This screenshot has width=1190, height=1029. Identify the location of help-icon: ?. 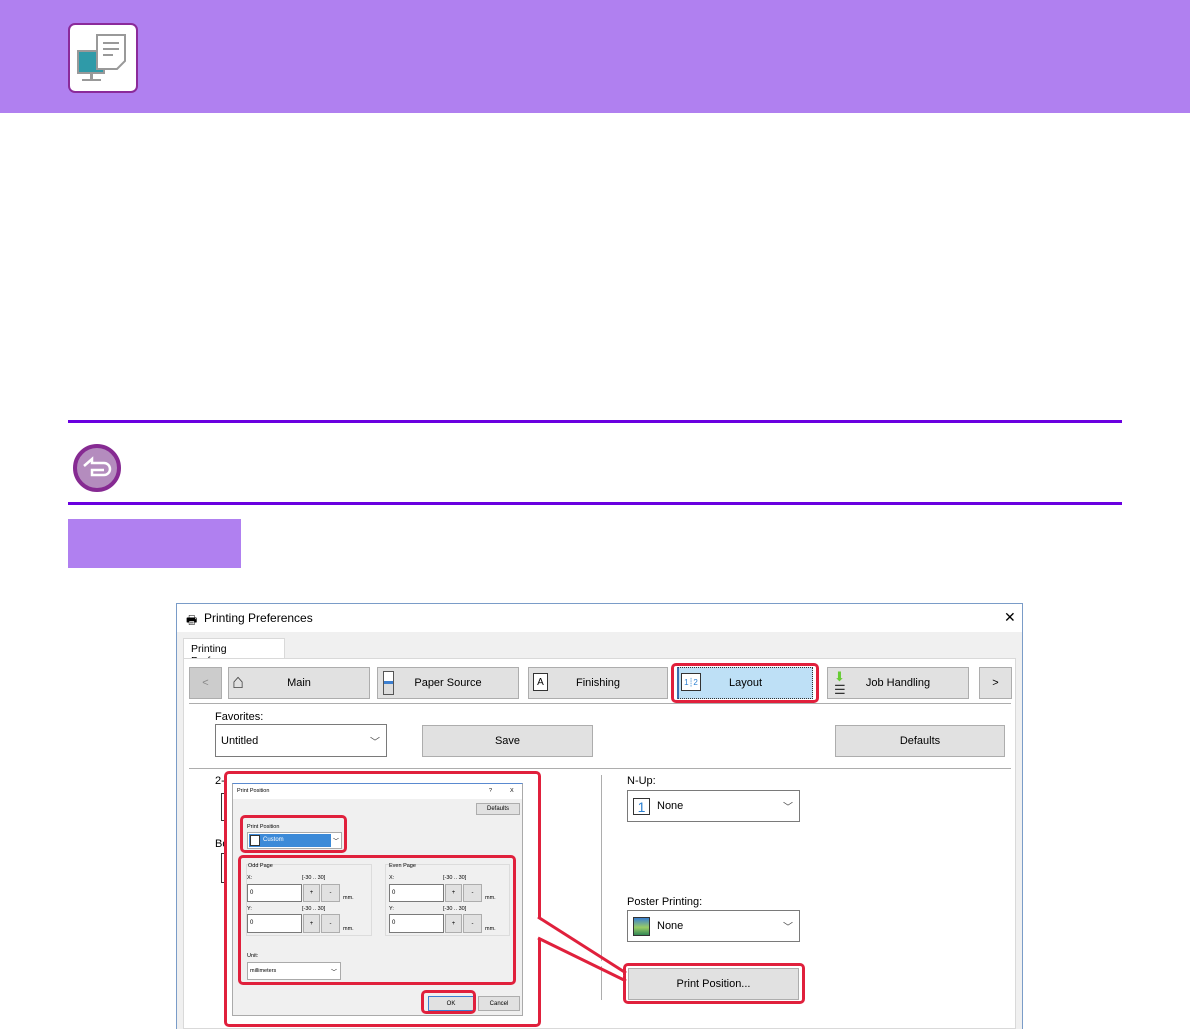
(490, 791).